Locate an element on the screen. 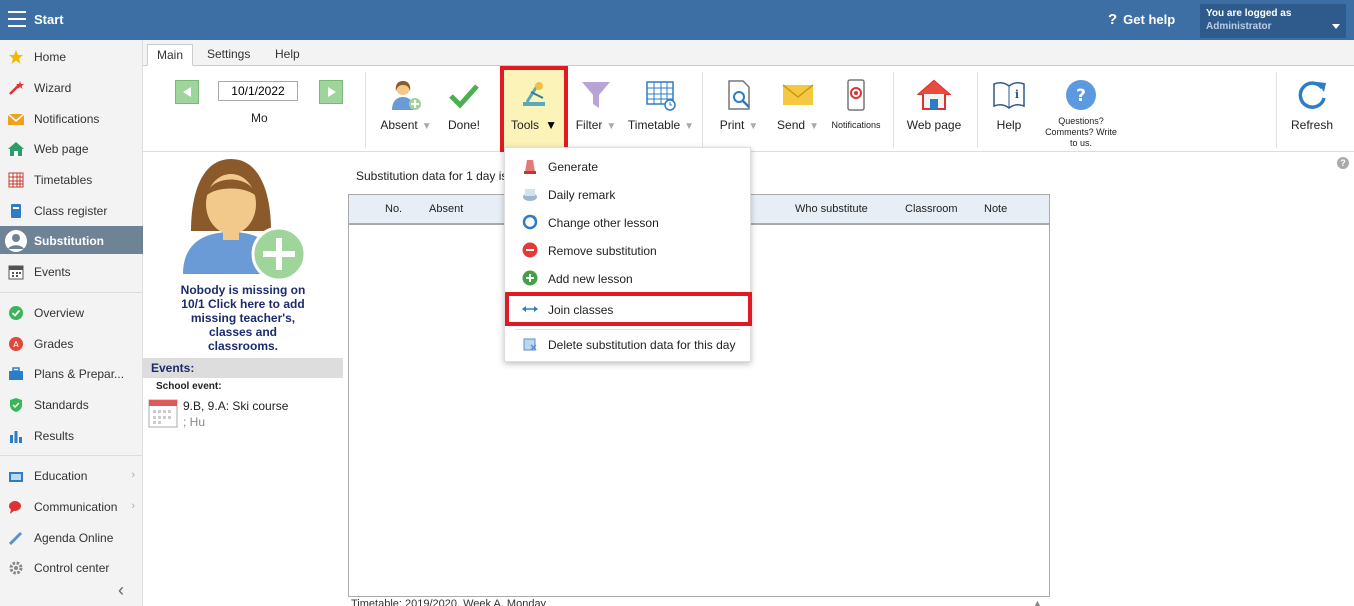 The height and width of the screenshot is (606, 1354). sidebar-item-control-center: Control center is located at coordinates (71, 567).